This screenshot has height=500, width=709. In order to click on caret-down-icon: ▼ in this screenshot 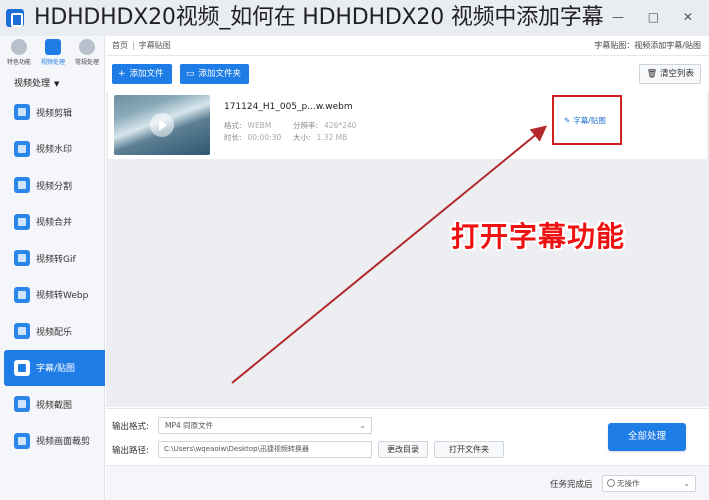, I will do `click(57, 84)`.